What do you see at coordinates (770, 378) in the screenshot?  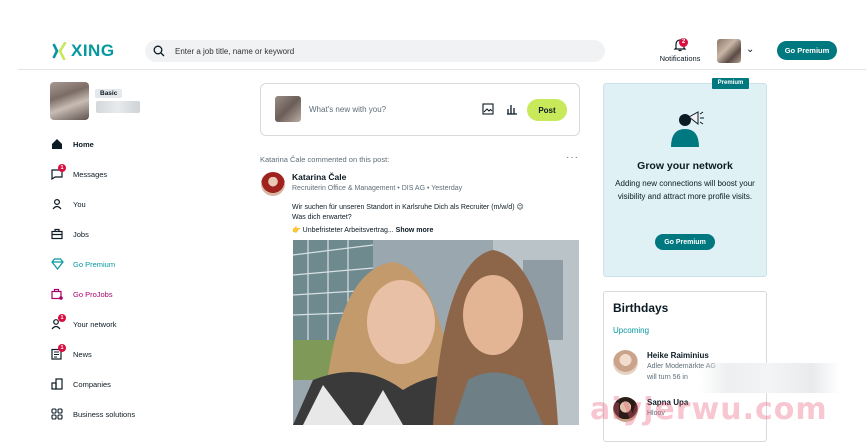 I see `blur-overlay` at bounding box center [770, 378].